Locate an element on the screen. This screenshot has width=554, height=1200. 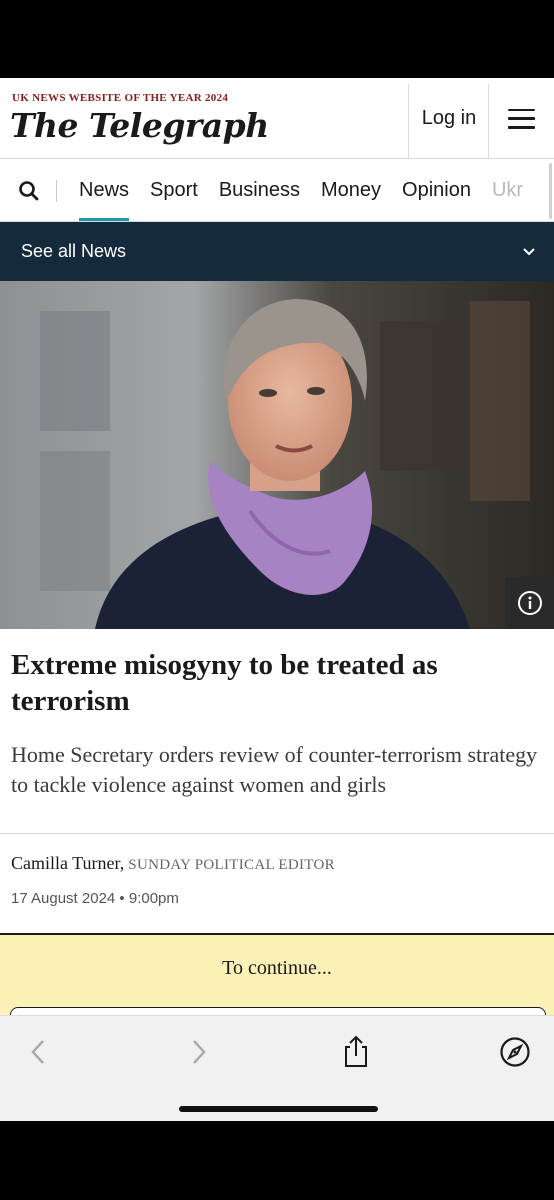
author-name: Camilla Turner, is located at coordinates (67, 863).